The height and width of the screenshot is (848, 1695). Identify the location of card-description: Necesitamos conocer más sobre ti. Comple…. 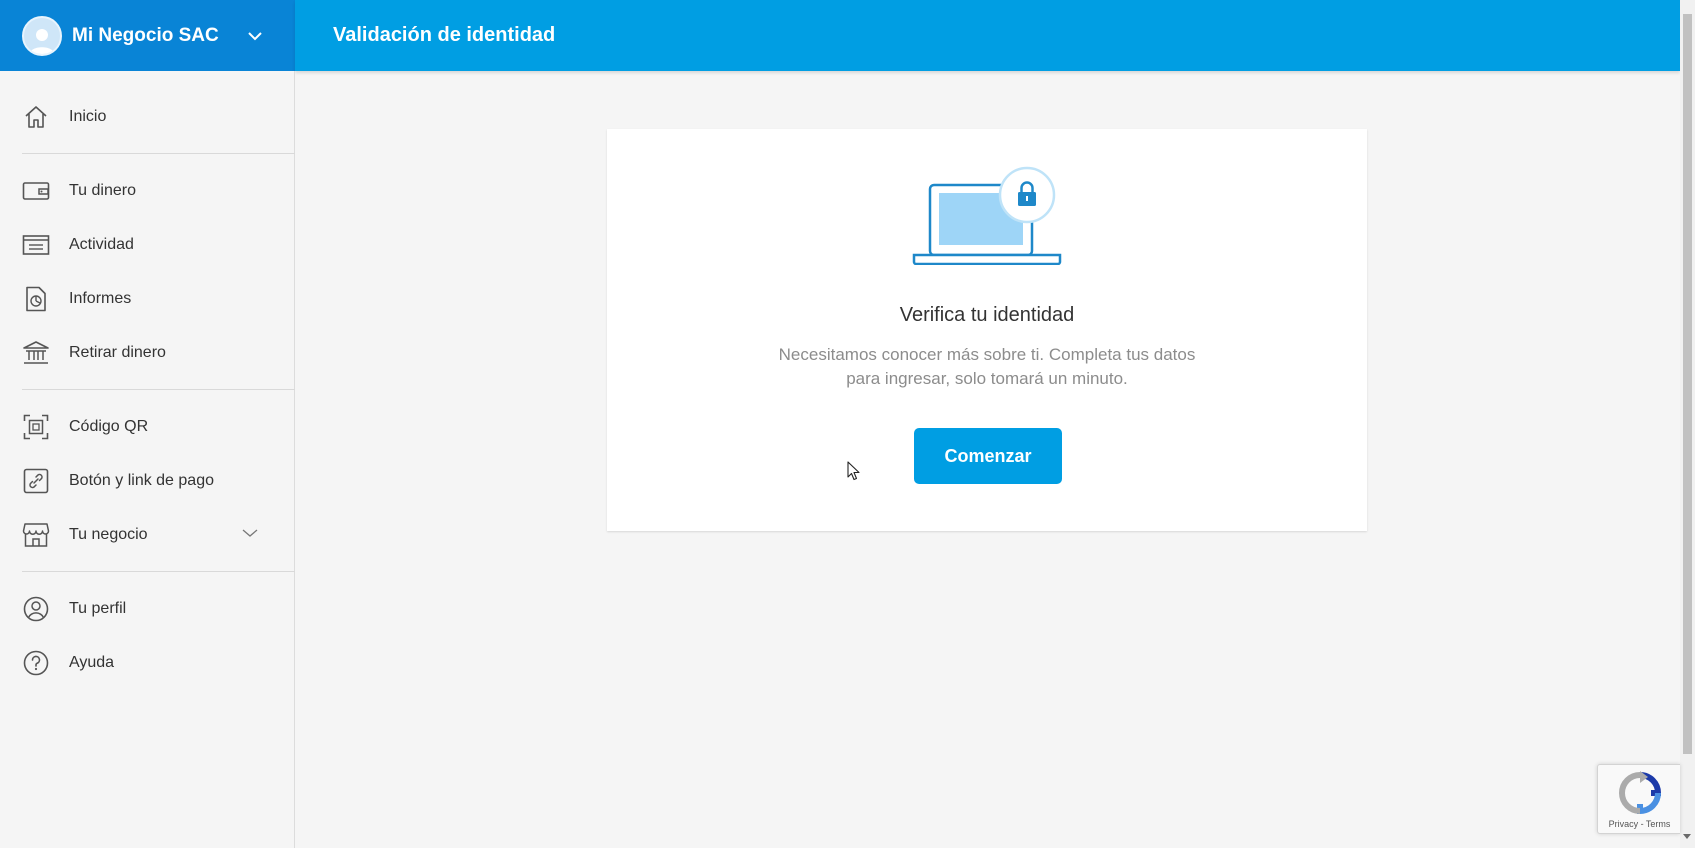
(987, 366).